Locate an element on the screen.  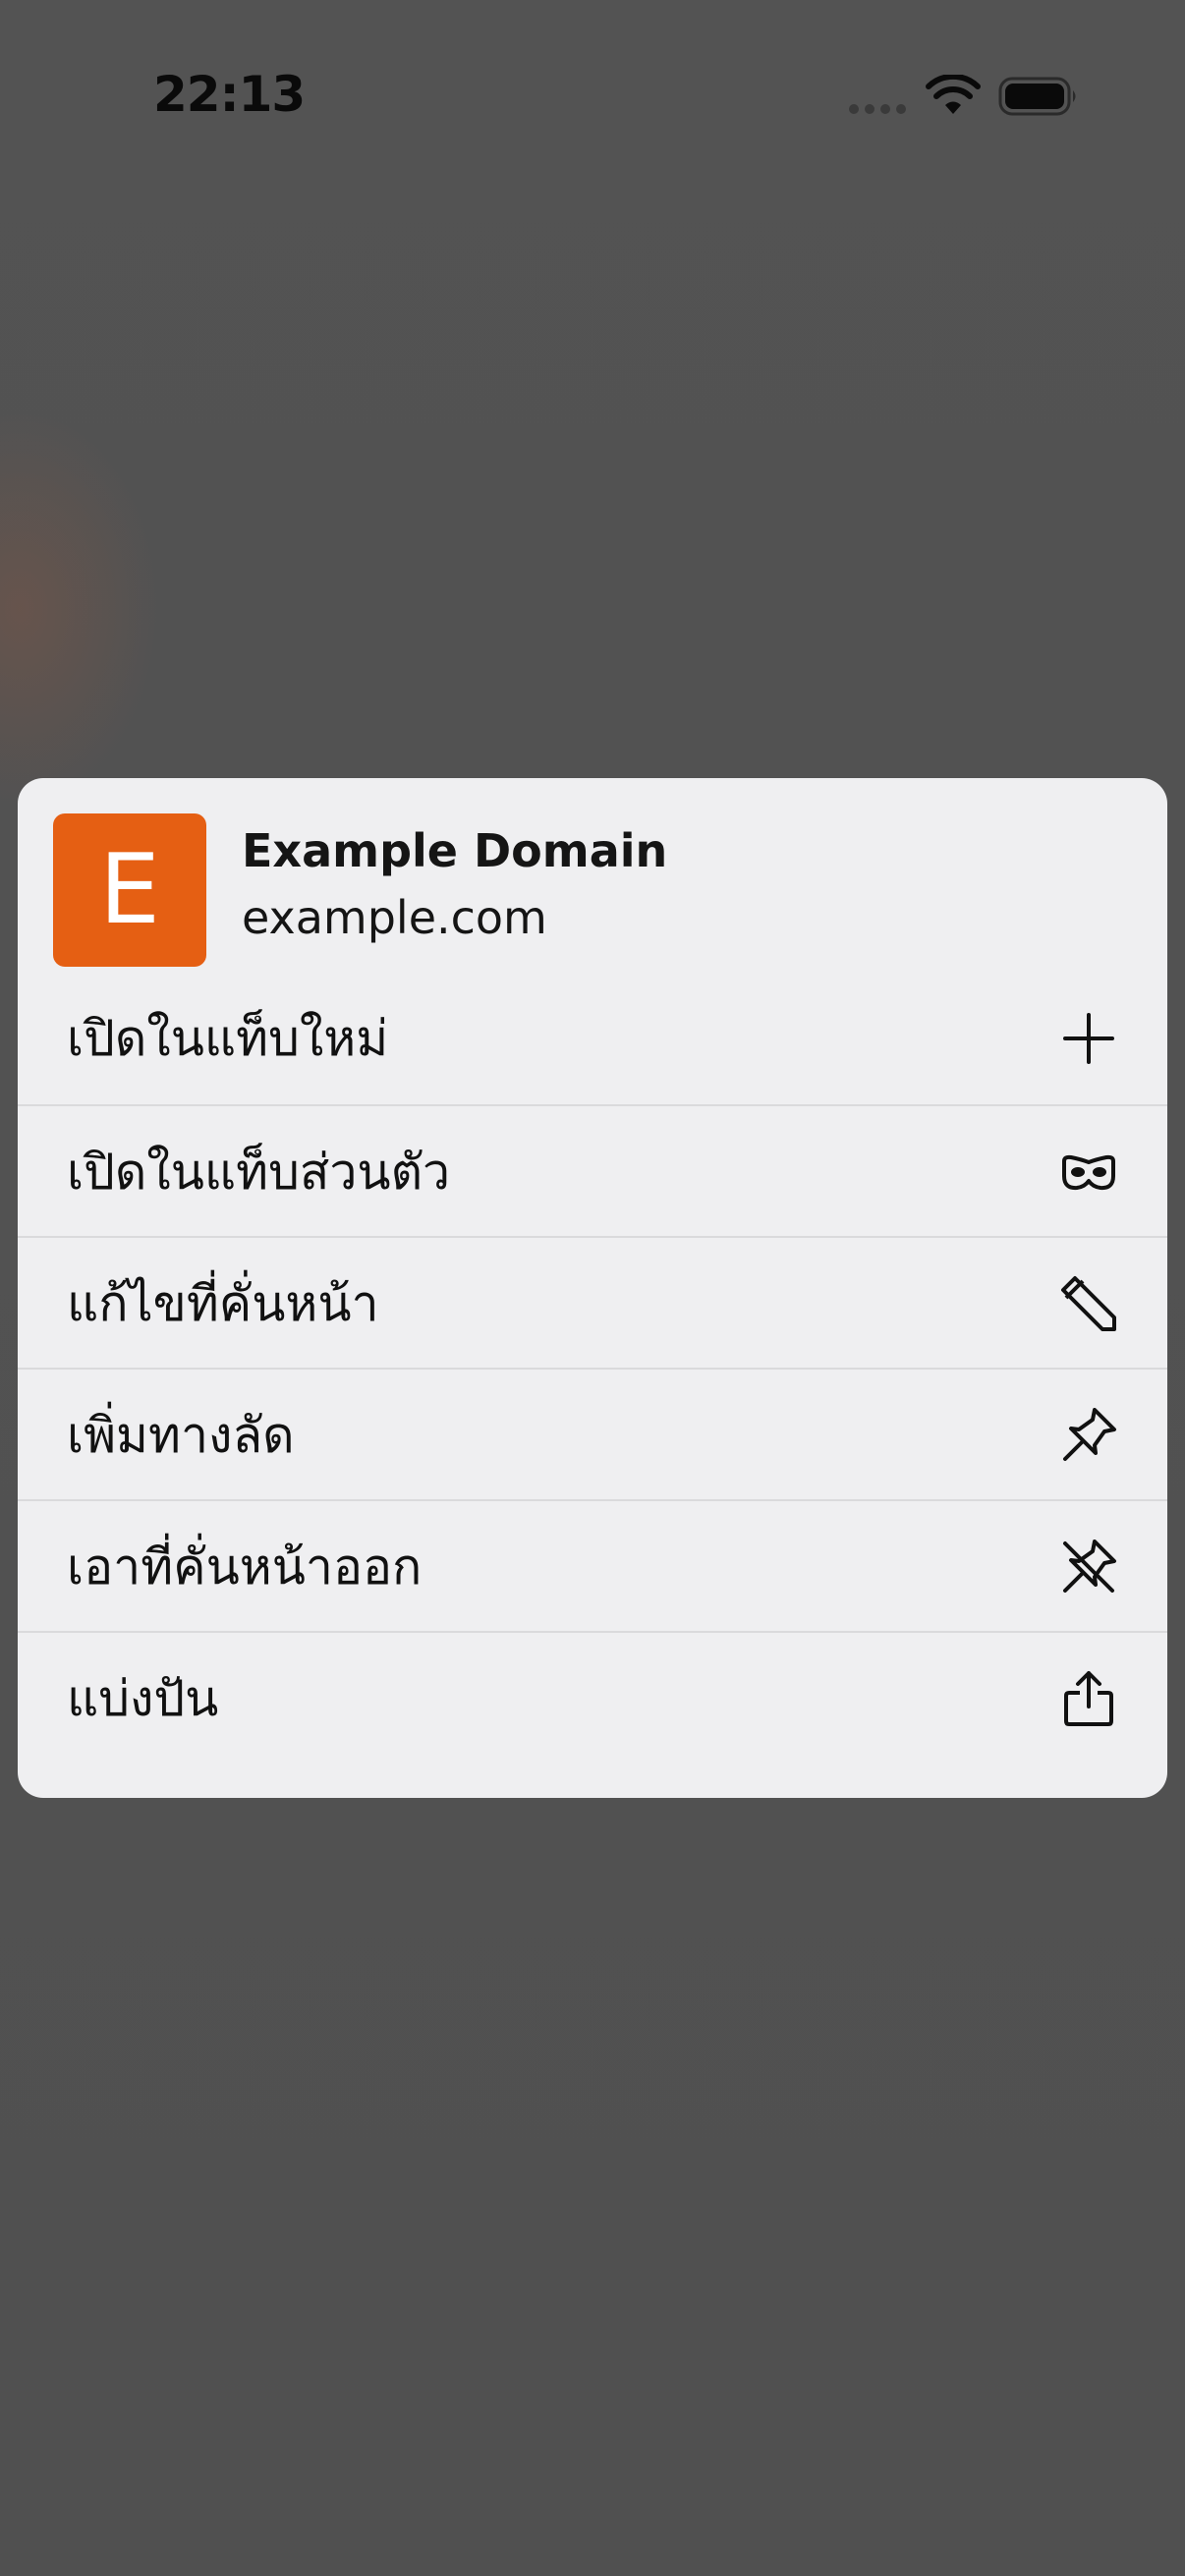
menu-item-label: เอาที่คั่นหน้าออก is located at coordinates (245, 1567).